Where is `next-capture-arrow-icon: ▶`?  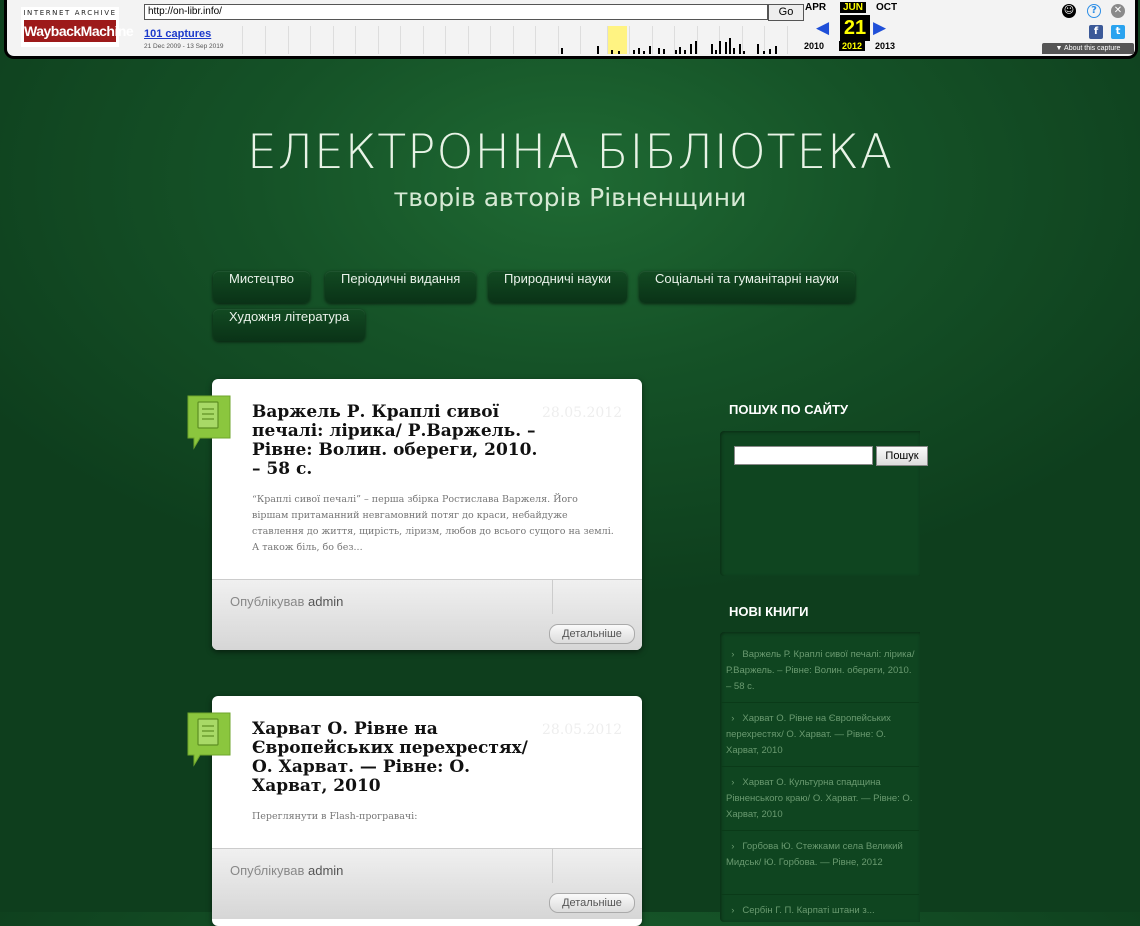 next-capture-arrow-icon: ▶ is located at coordinates (879, 28).